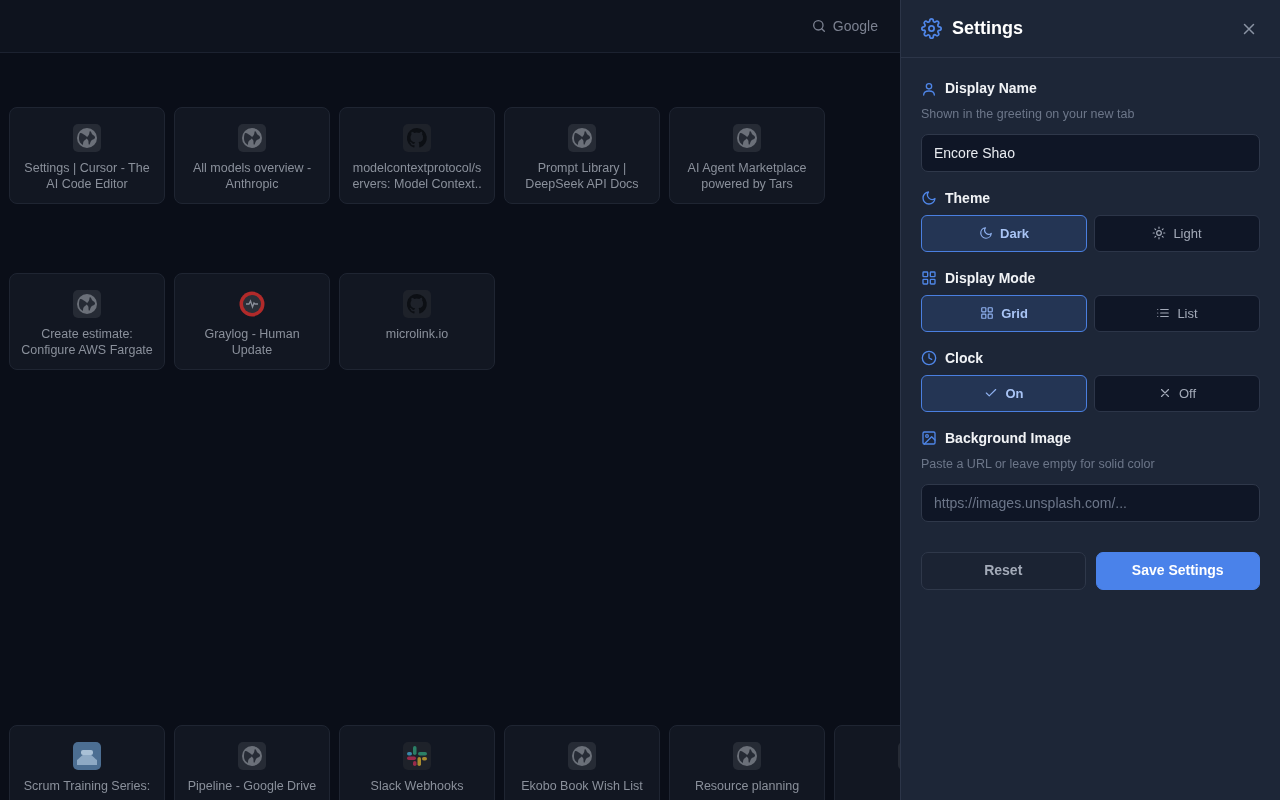  What do you see at coordinates (252, 155) in the screenshot?
I see `shortcut-tile: All models overview - Anthropic` at bounding box center [252, 155].